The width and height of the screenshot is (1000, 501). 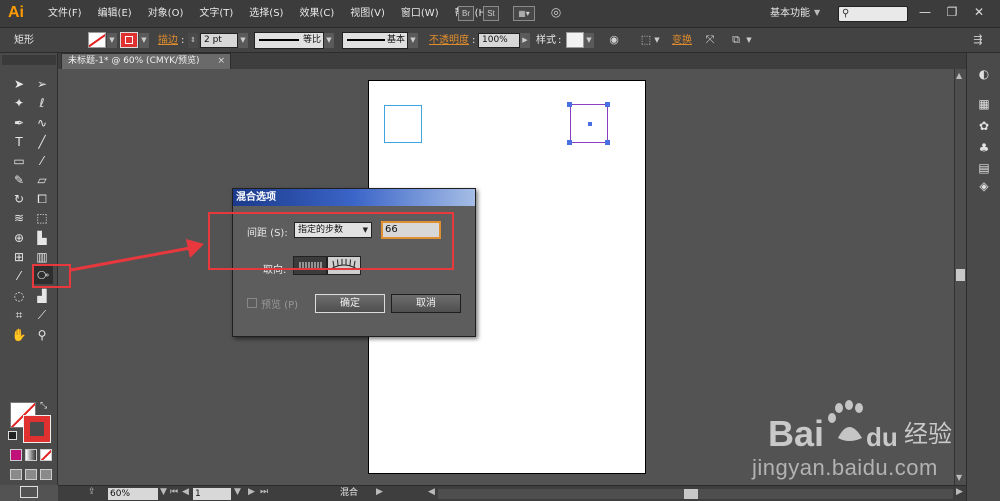 What do you see at coordinates (19, 276) in the screenshot?
I see `eyedropper-tool-icon: ⁄` at bounding box center [19, 276].